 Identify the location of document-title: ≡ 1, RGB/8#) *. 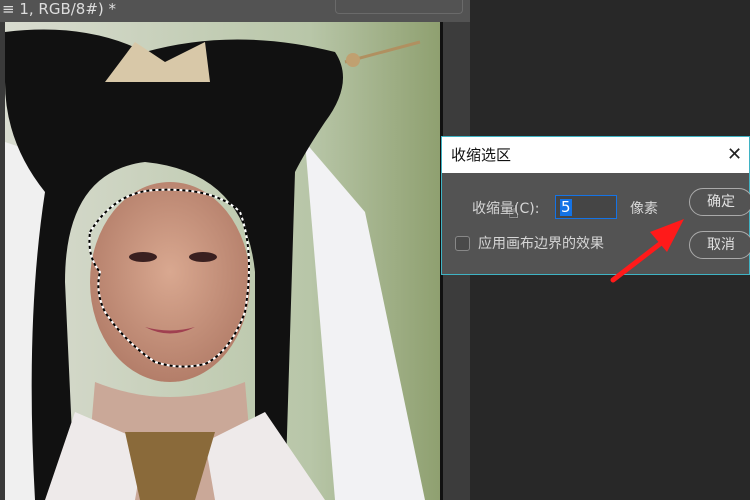
(59, 9).